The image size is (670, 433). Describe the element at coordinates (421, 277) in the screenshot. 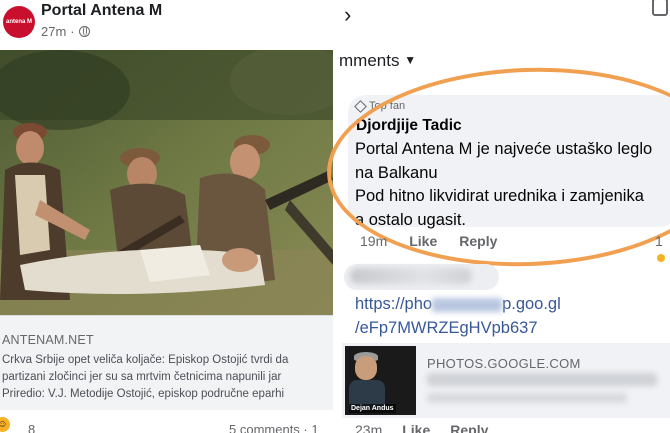

I see `blurred-author-name` at that location.